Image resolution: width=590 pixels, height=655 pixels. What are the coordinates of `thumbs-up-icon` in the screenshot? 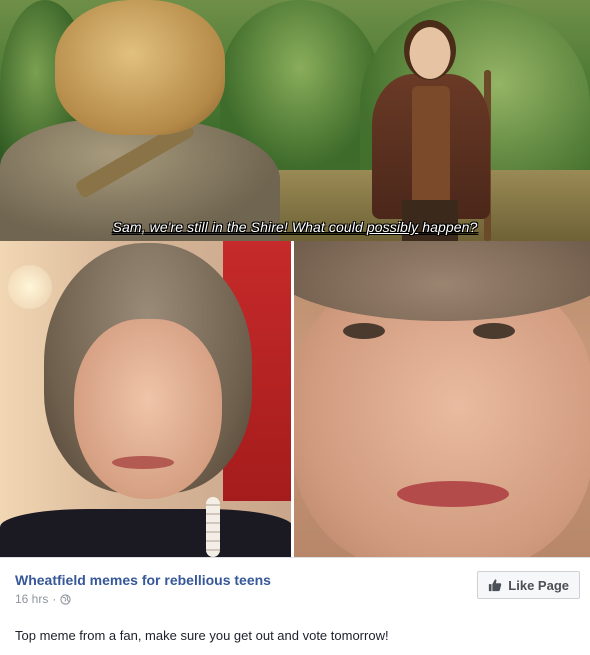 It's located at (495, 585).